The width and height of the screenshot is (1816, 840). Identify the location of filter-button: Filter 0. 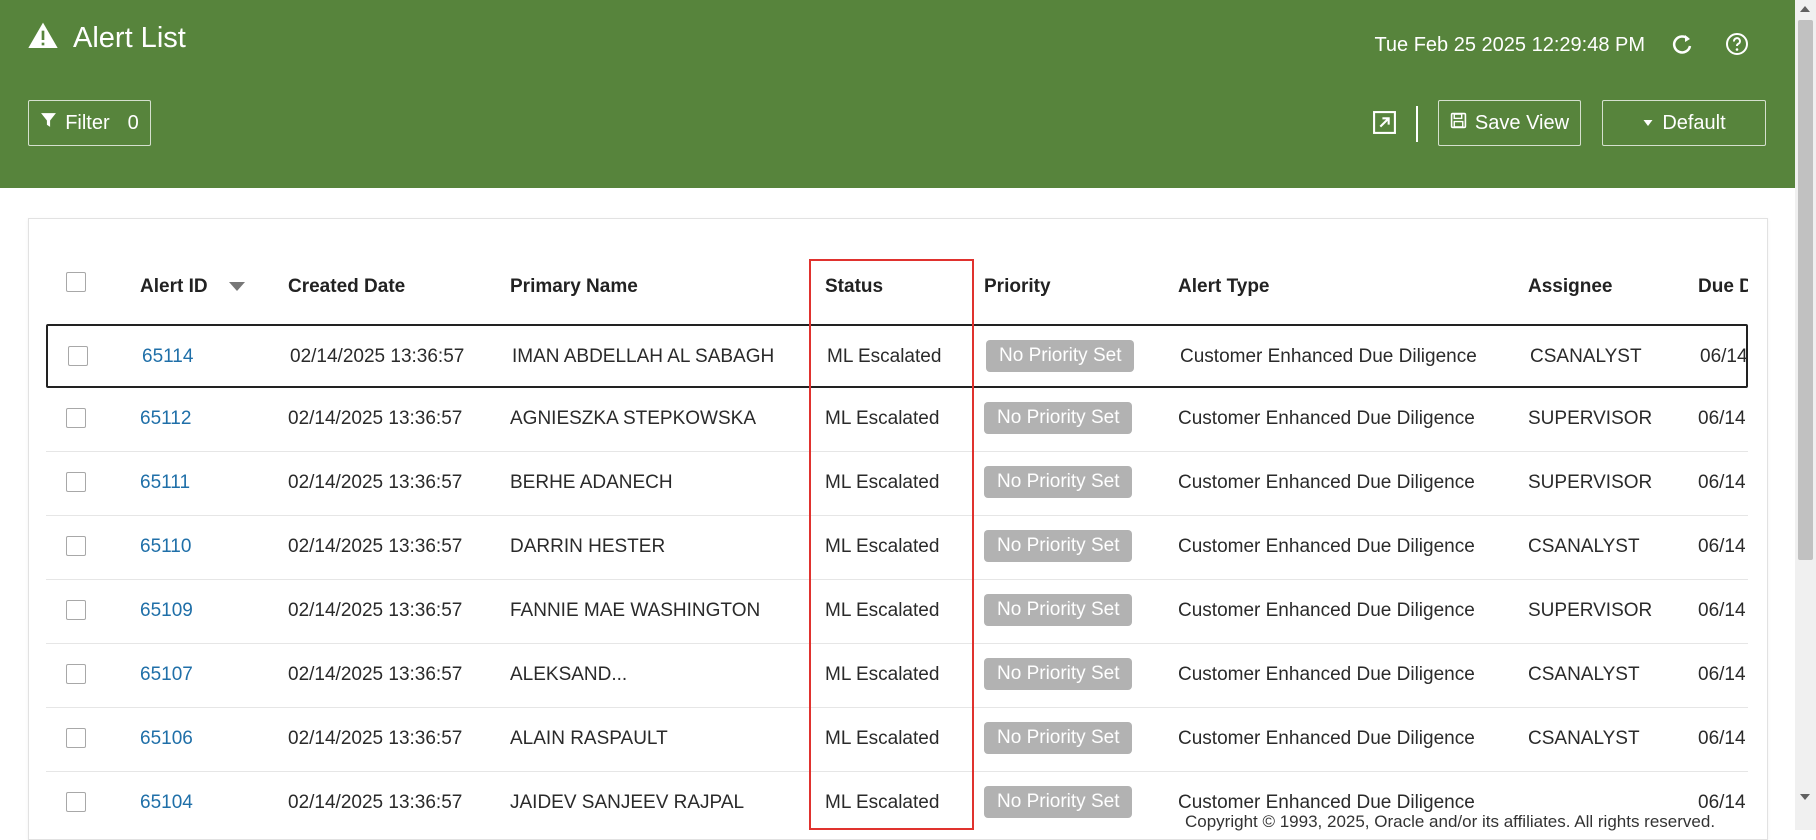
(89, 123).